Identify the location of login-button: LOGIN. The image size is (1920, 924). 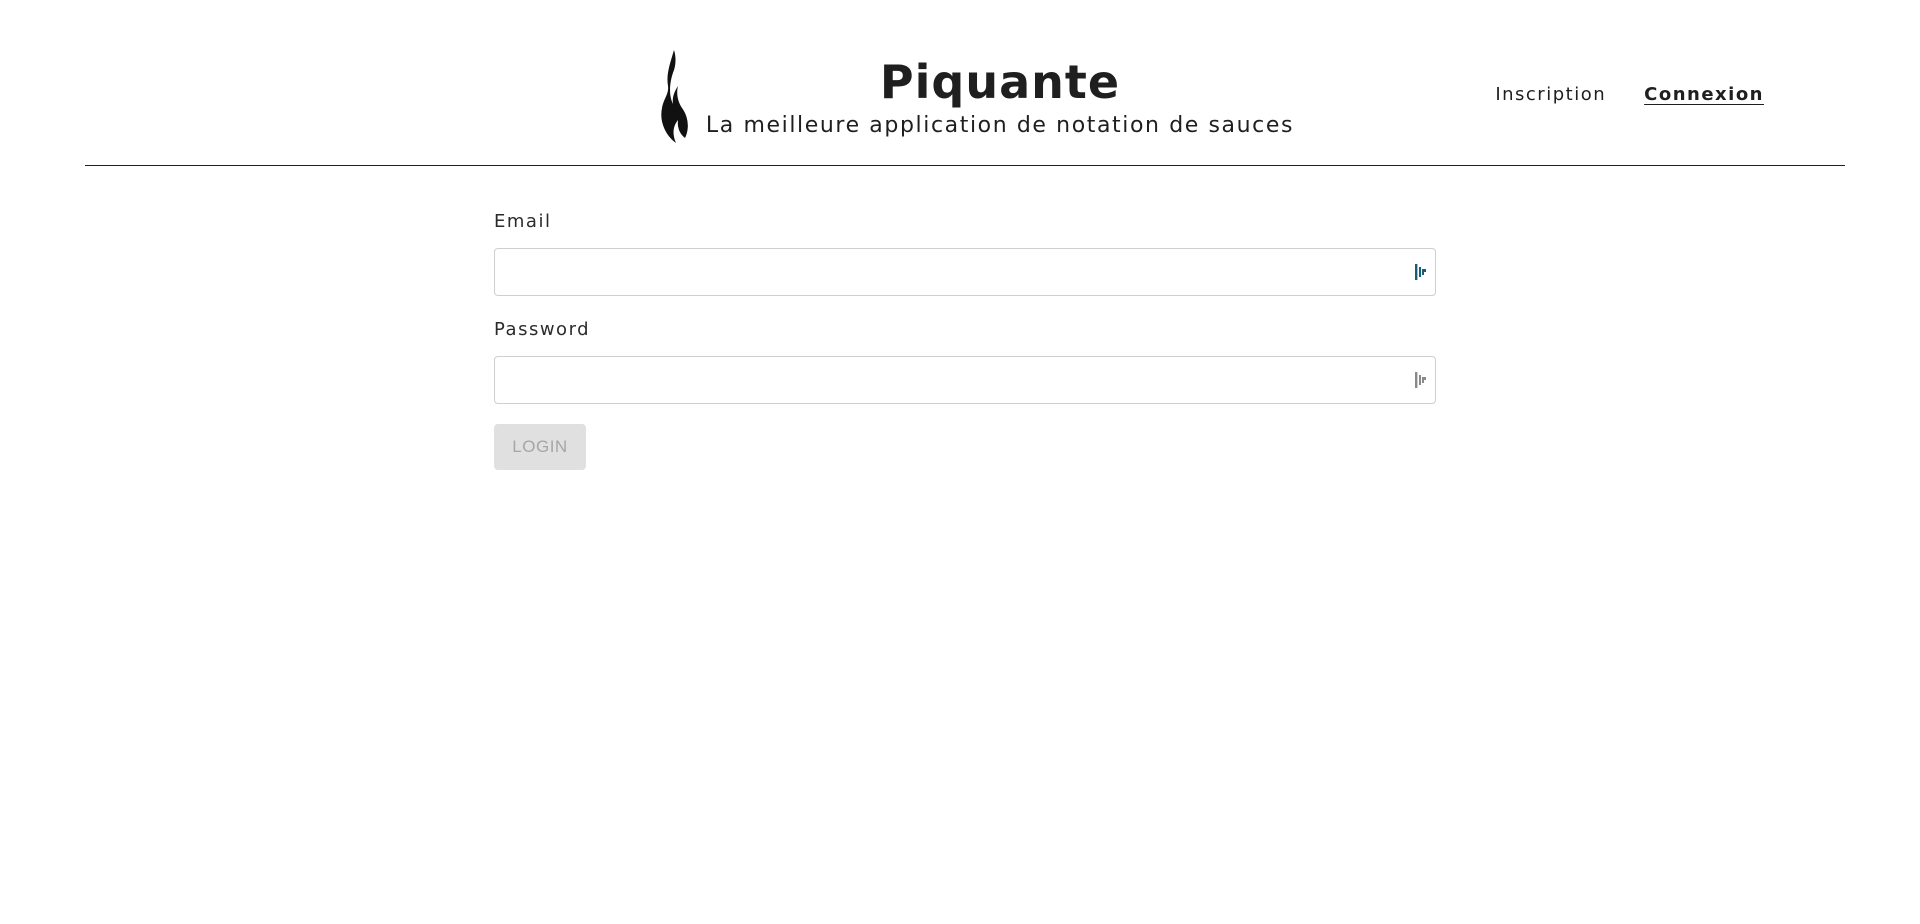
(540, 447).